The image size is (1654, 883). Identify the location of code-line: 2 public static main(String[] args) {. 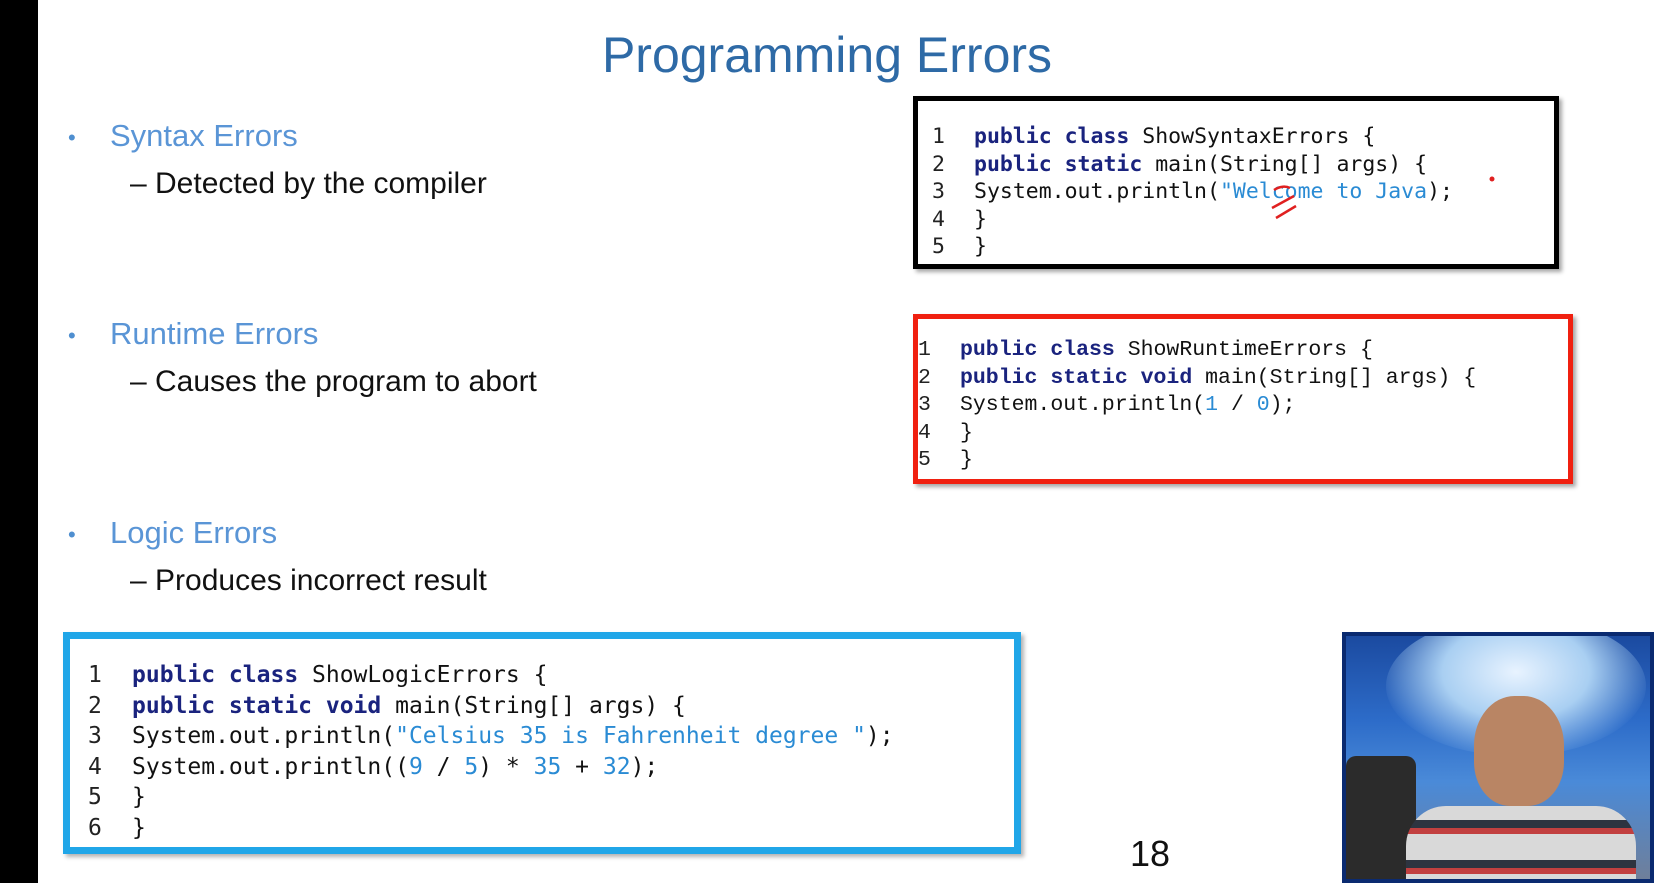
(1243, 165).